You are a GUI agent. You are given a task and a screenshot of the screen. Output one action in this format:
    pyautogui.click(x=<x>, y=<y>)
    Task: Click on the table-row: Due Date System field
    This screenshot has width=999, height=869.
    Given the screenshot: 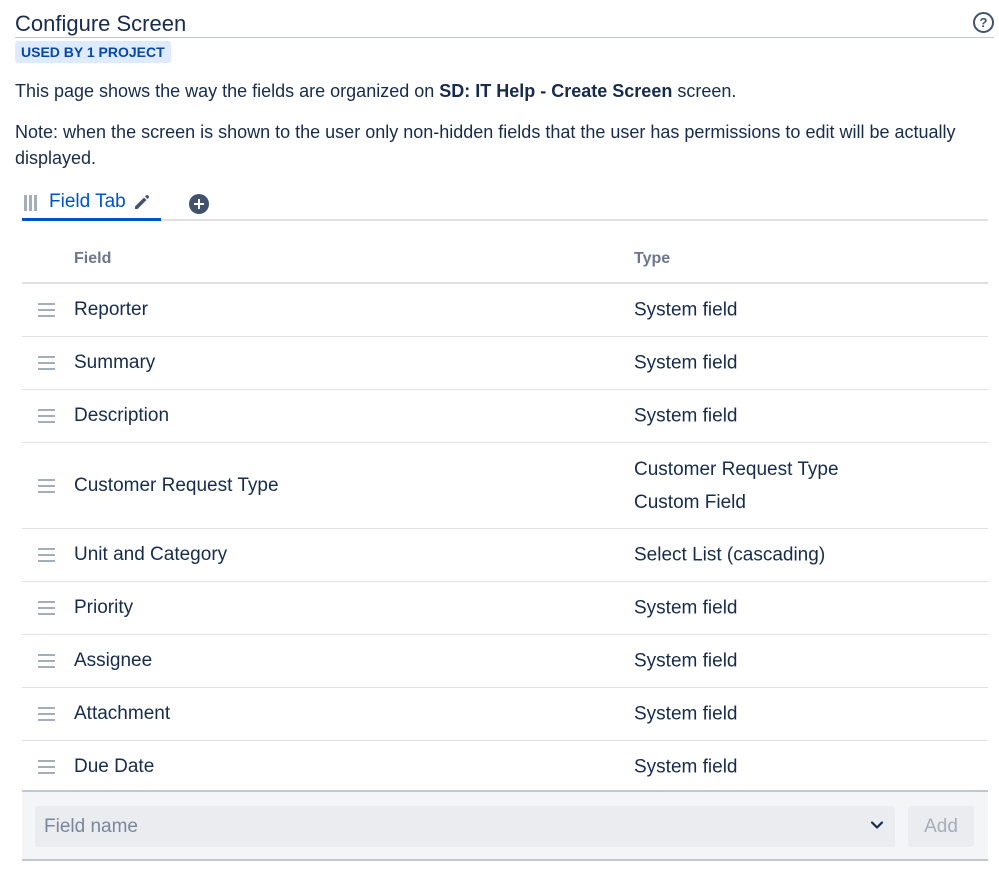 What is the action you would take?
    pyautogui.click(x=505, y=767)
    